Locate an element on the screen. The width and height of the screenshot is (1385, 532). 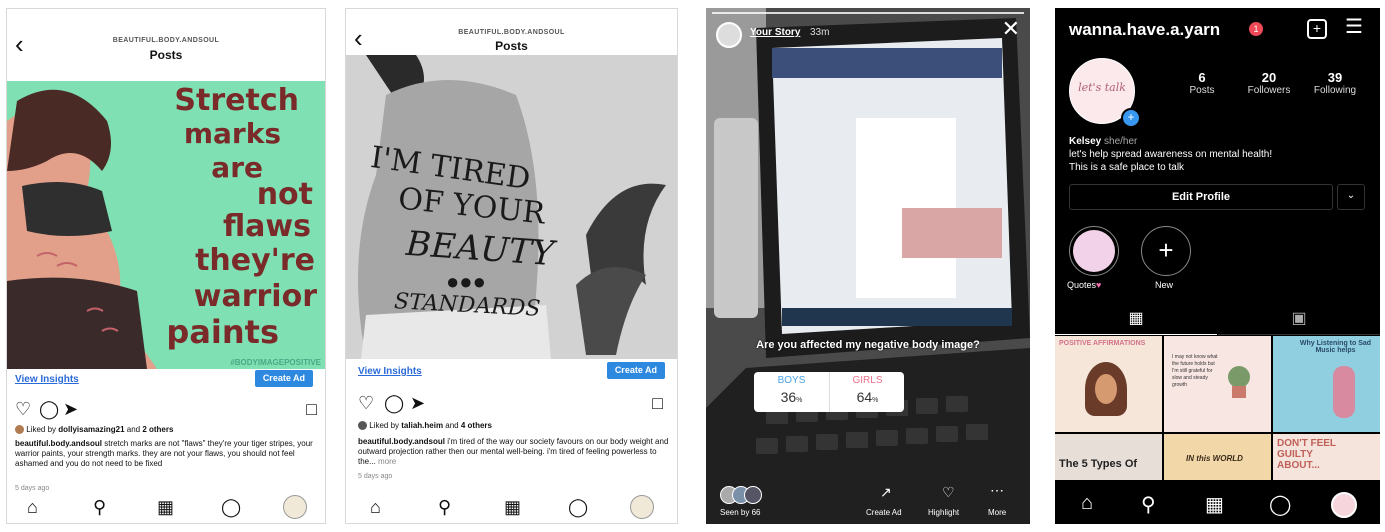
bio-line: This is a safe place to talk is located at coordinates (1127, 167).